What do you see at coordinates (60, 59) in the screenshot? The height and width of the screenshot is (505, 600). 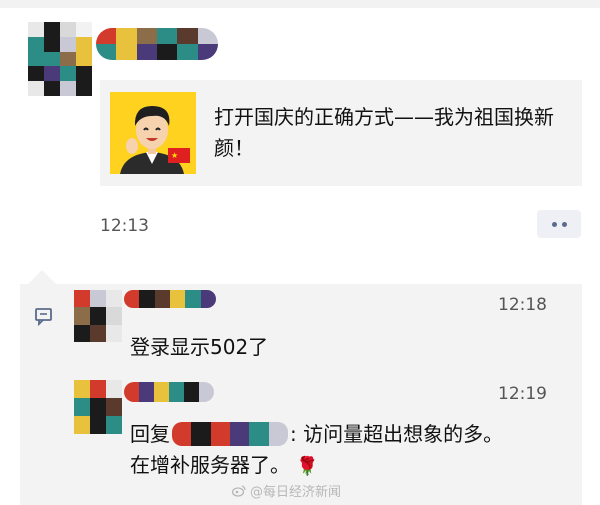 I see `poster-avatar` at bounding box center [60, 59].